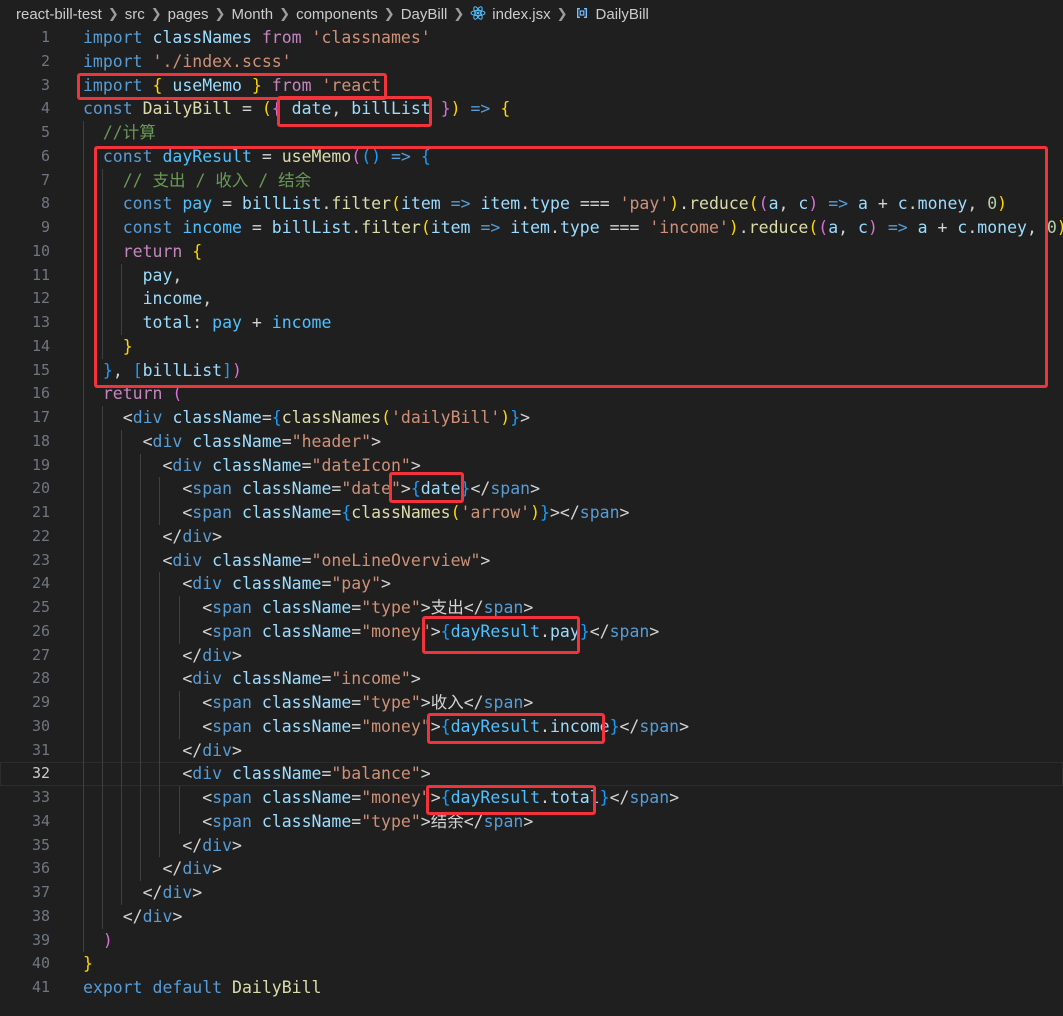 The image size is (1063, 1016). I want to click on line-number: 36, so click(40, 868).